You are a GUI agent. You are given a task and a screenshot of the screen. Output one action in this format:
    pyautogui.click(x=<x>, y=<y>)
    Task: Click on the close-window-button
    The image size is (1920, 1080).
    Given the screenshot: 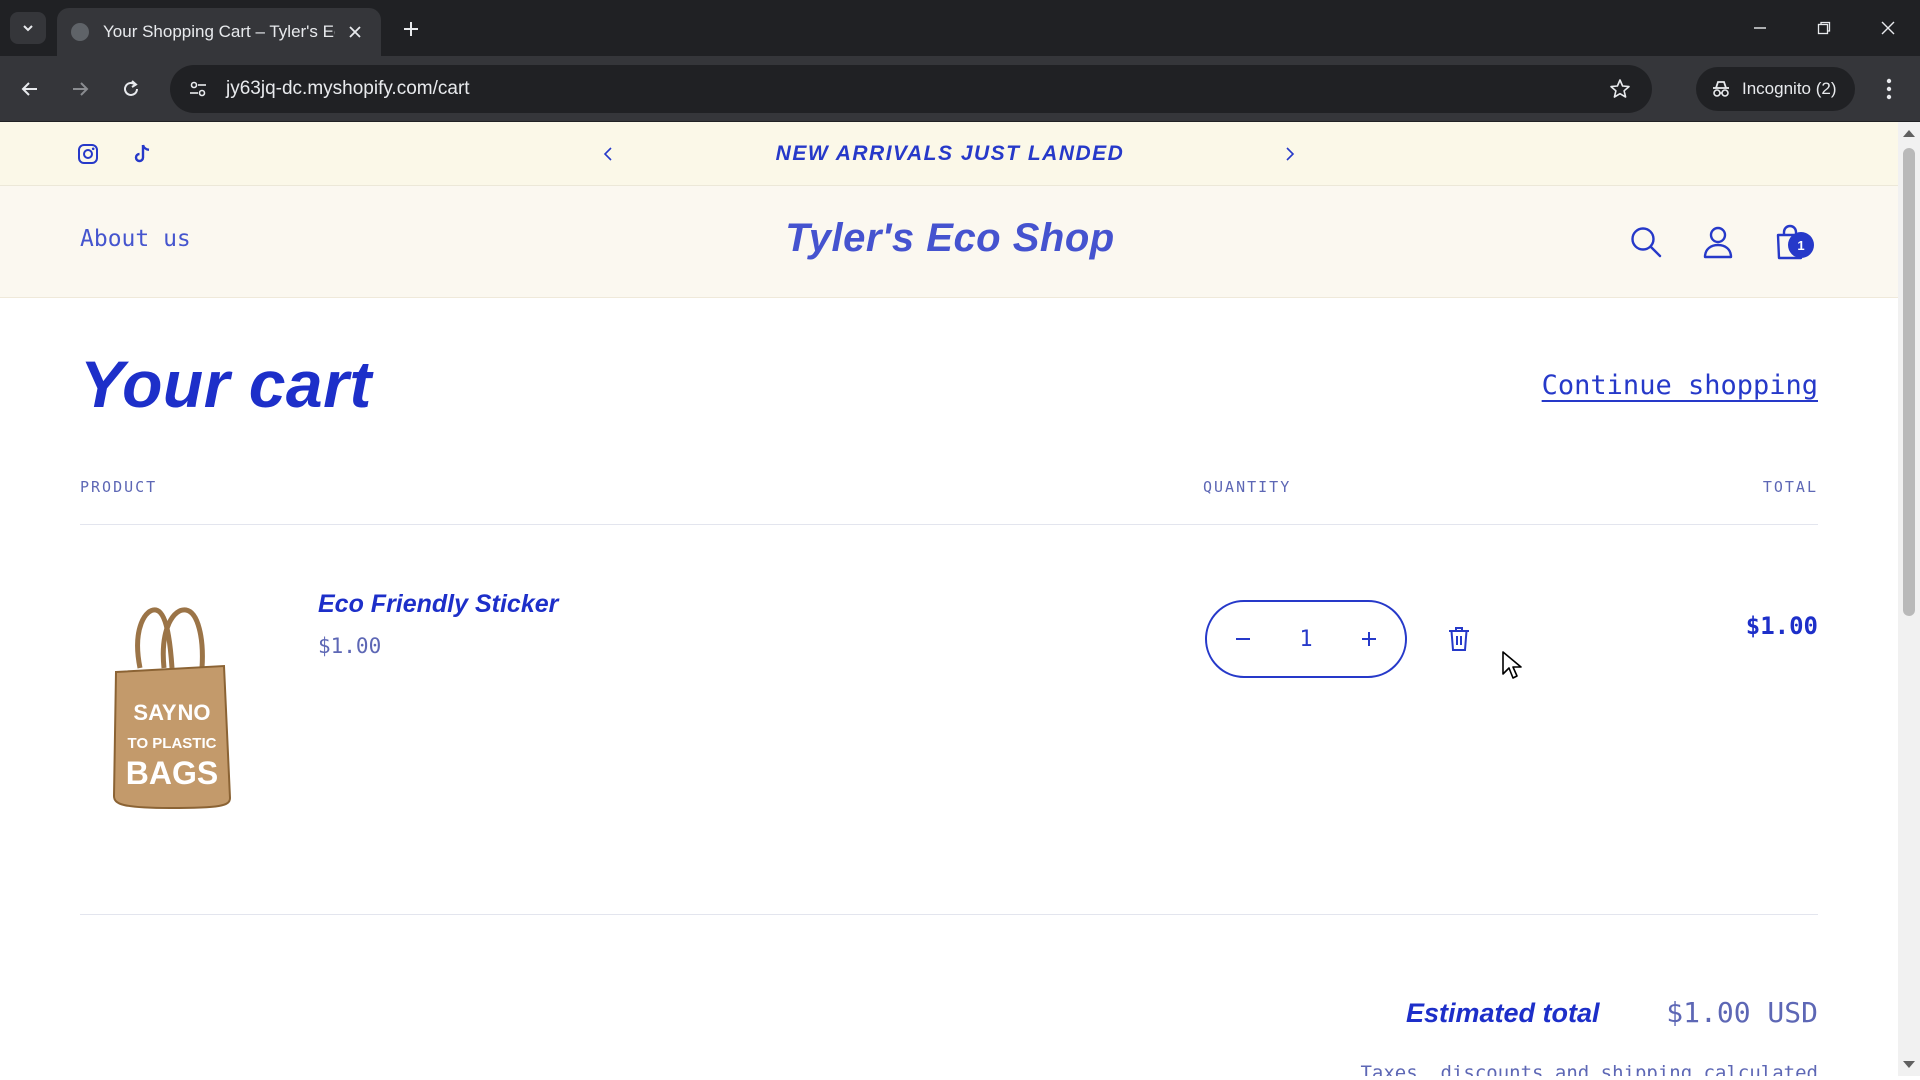 What is the action you would take?
    pyautogui.click(x=1888, y=28)
    